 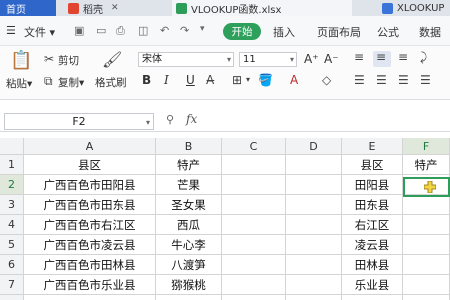 I want to click on menu-insert: 插入, so click(x=284, y=32).